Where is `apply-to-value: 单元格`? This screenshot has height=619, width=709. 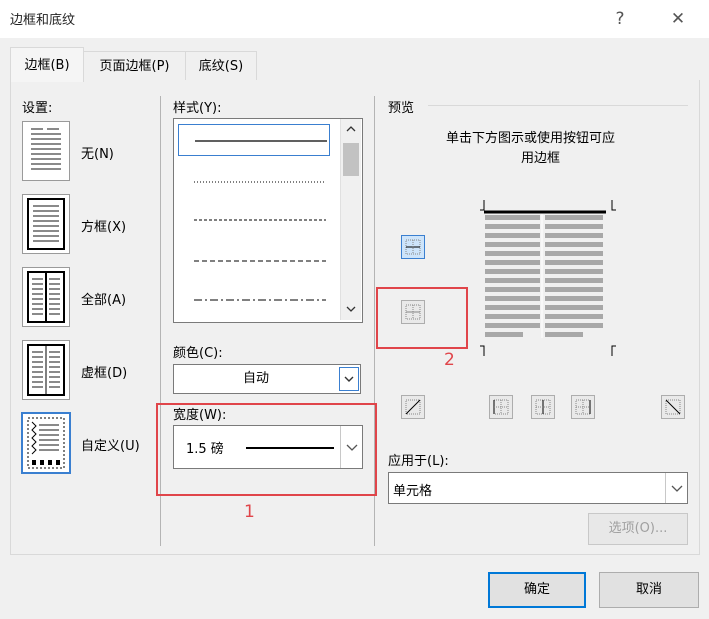 apply-to-value: 单元格 is located at coordinates (413, 491).